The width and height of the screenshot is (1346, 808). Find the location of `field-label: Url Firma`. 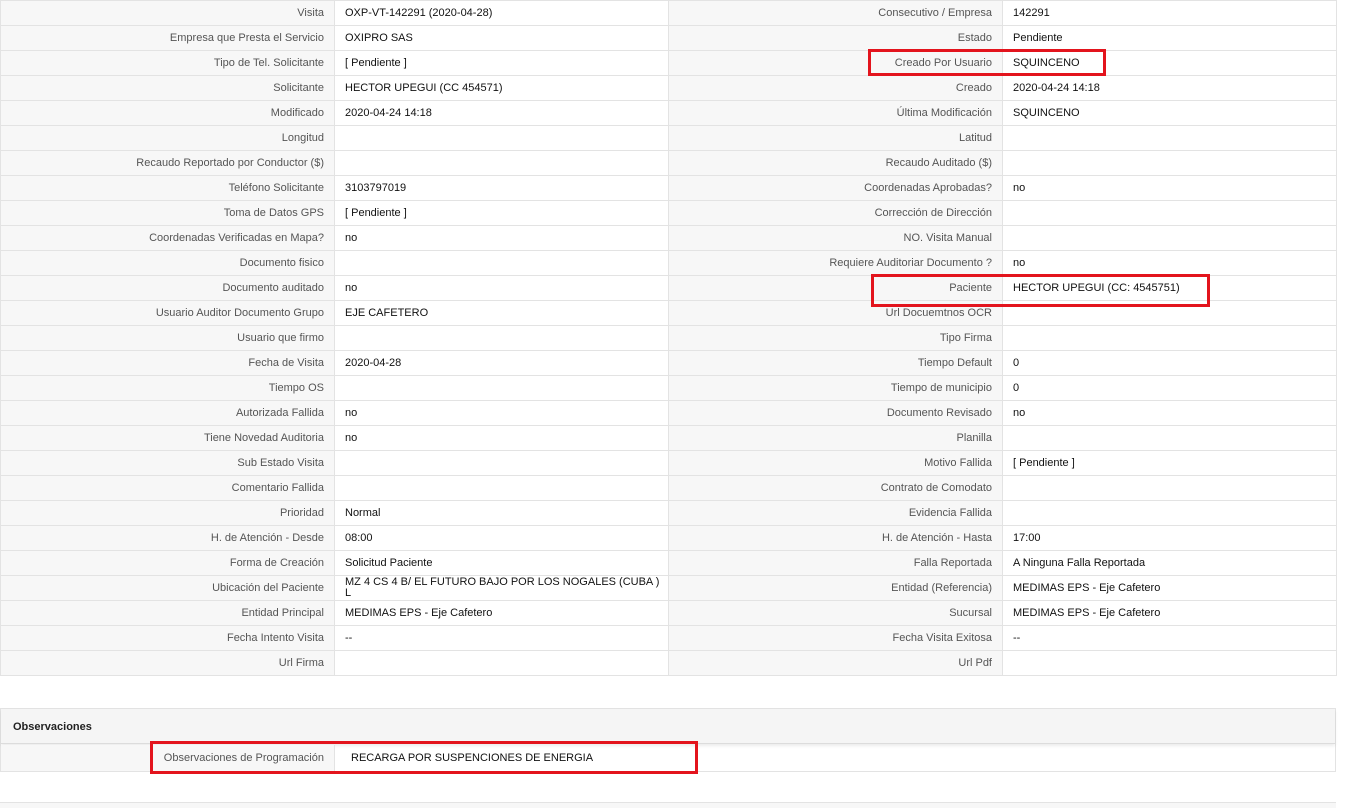

field-label: Url Firma is located at coordinates (167, 663).